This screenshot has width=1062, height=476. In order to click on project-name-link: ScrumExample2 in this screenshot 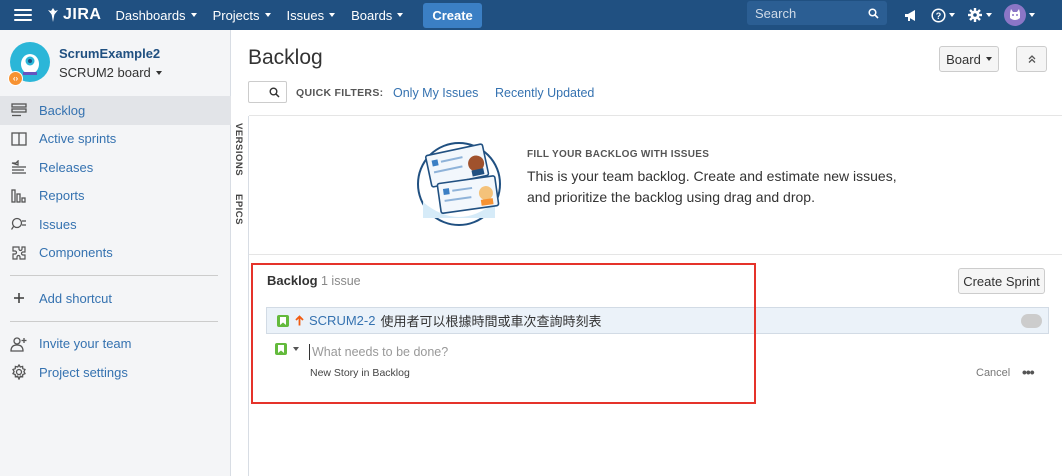, I will do `click(110, 53)`.